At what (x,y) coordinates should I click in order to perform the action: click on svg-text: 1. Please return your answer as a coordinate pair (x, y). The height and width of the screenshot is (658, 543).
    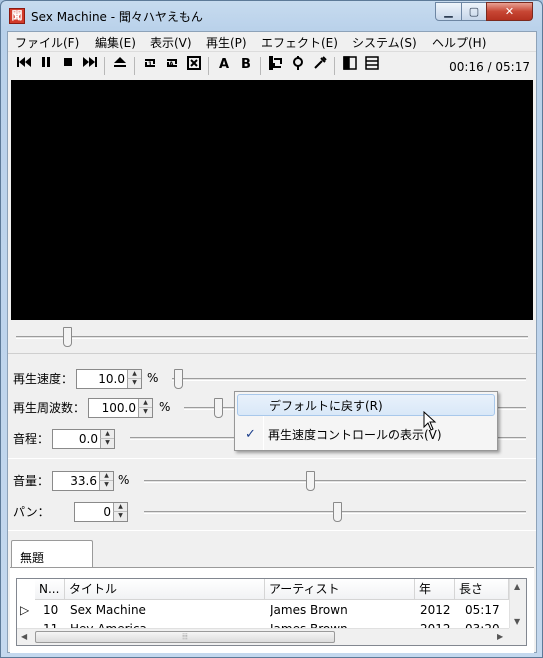
    Looking at the image, I should click on (150, 64).